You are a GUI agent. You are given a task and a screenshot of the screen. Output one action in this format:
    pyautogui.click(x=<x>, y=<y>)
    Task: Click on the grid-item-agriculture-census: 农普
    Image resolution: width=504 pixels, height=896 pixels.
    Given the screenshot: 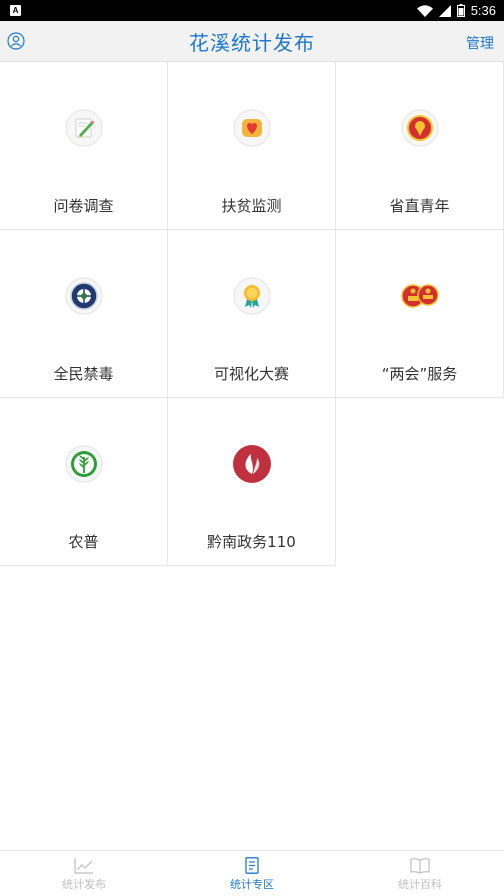 What is the action you would take?
    pyautogui.click(x=84, y=482)
    